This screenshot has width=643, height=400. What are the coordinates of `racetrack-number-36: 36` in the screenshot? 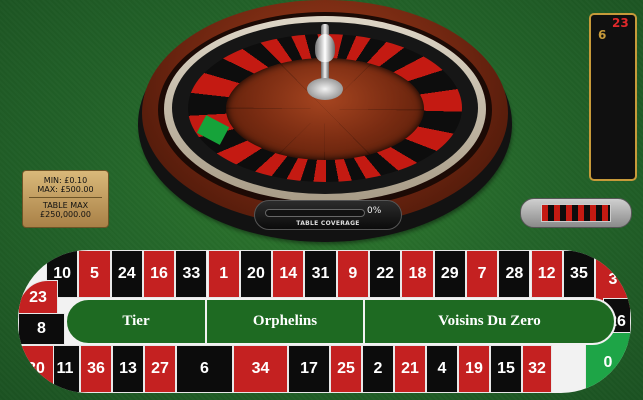 It's located at (96, 369).